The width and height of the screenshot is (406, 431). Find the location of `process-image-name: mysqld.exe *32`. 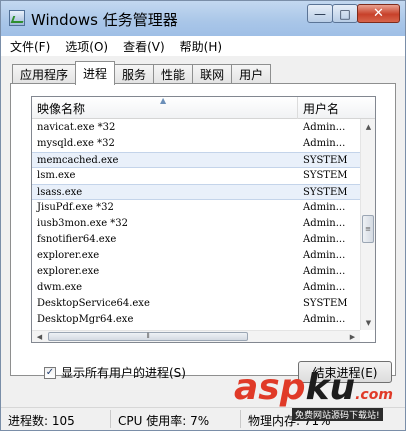

process-image-name: mysqld.exe *32 is located at coordinates (76, 143).